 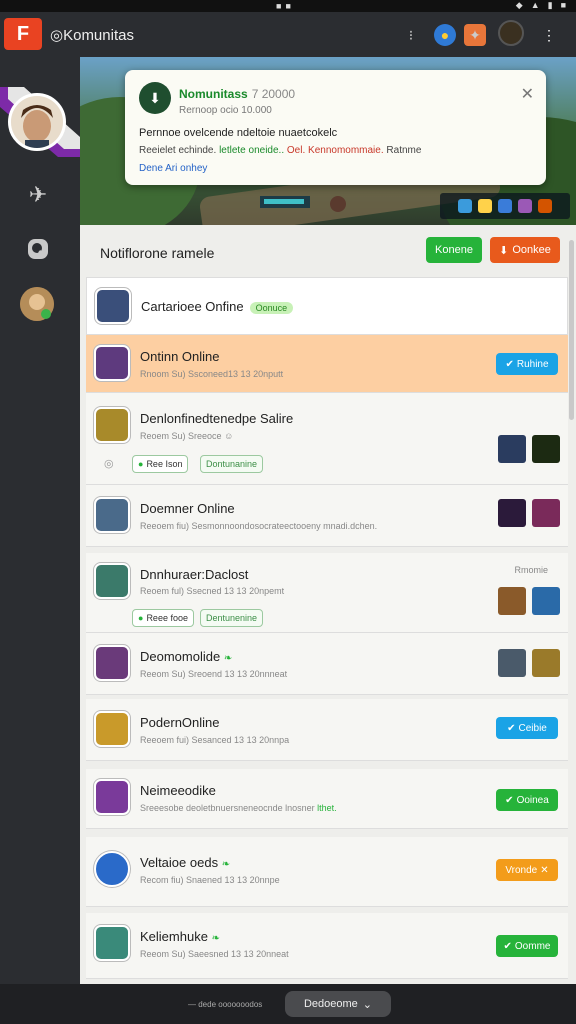 I want to click on more-icon: ⁝, so click(x=411, y=35).